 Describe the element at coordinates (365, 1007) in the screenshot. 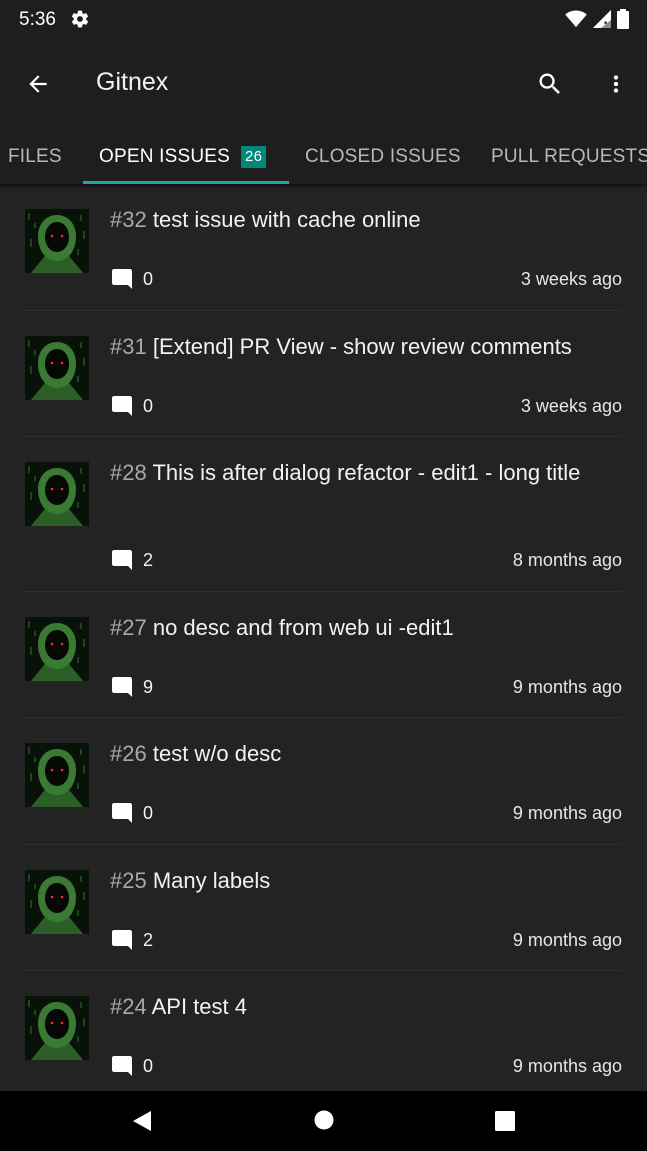

I see `issue-title: #24 API test 4` at that location.